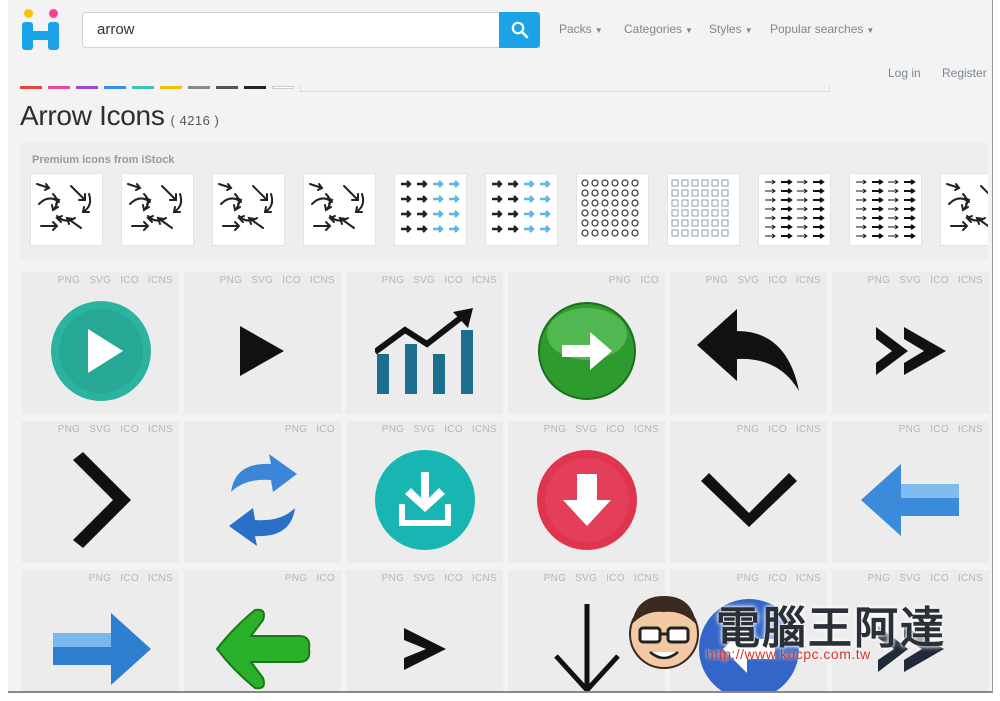 This screenshot has width=1000, height=701. What do you see at coordinates (586, 343) in the screenshot?
I see `icon-card-green-circle-right-arrow: PNG ICO` at bounding box center [586, 343].